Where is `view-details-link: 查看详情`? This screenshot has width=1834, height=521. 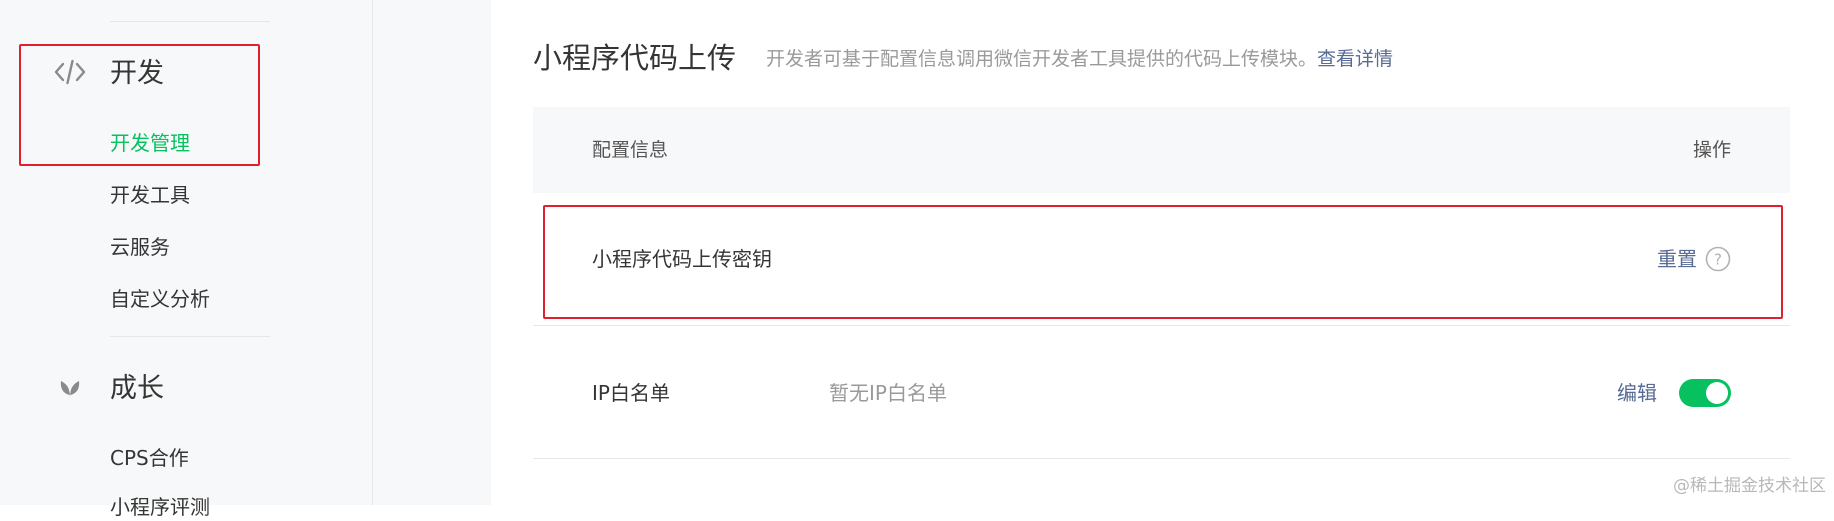 view-details-link: 查看详情 is located at coordinates (1355, 59).